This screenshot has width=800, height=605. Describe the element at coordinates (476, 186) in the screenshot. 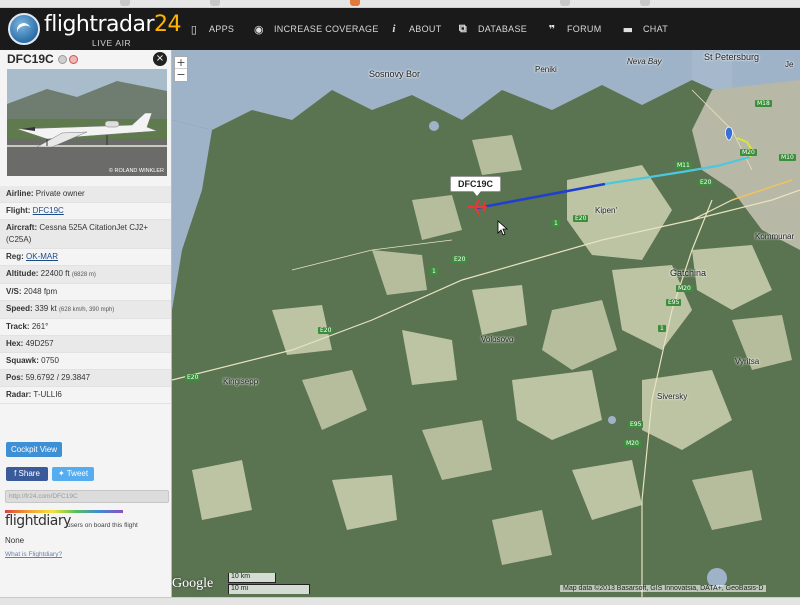

I see `flight-callsign-label: DFC19C` at that location.